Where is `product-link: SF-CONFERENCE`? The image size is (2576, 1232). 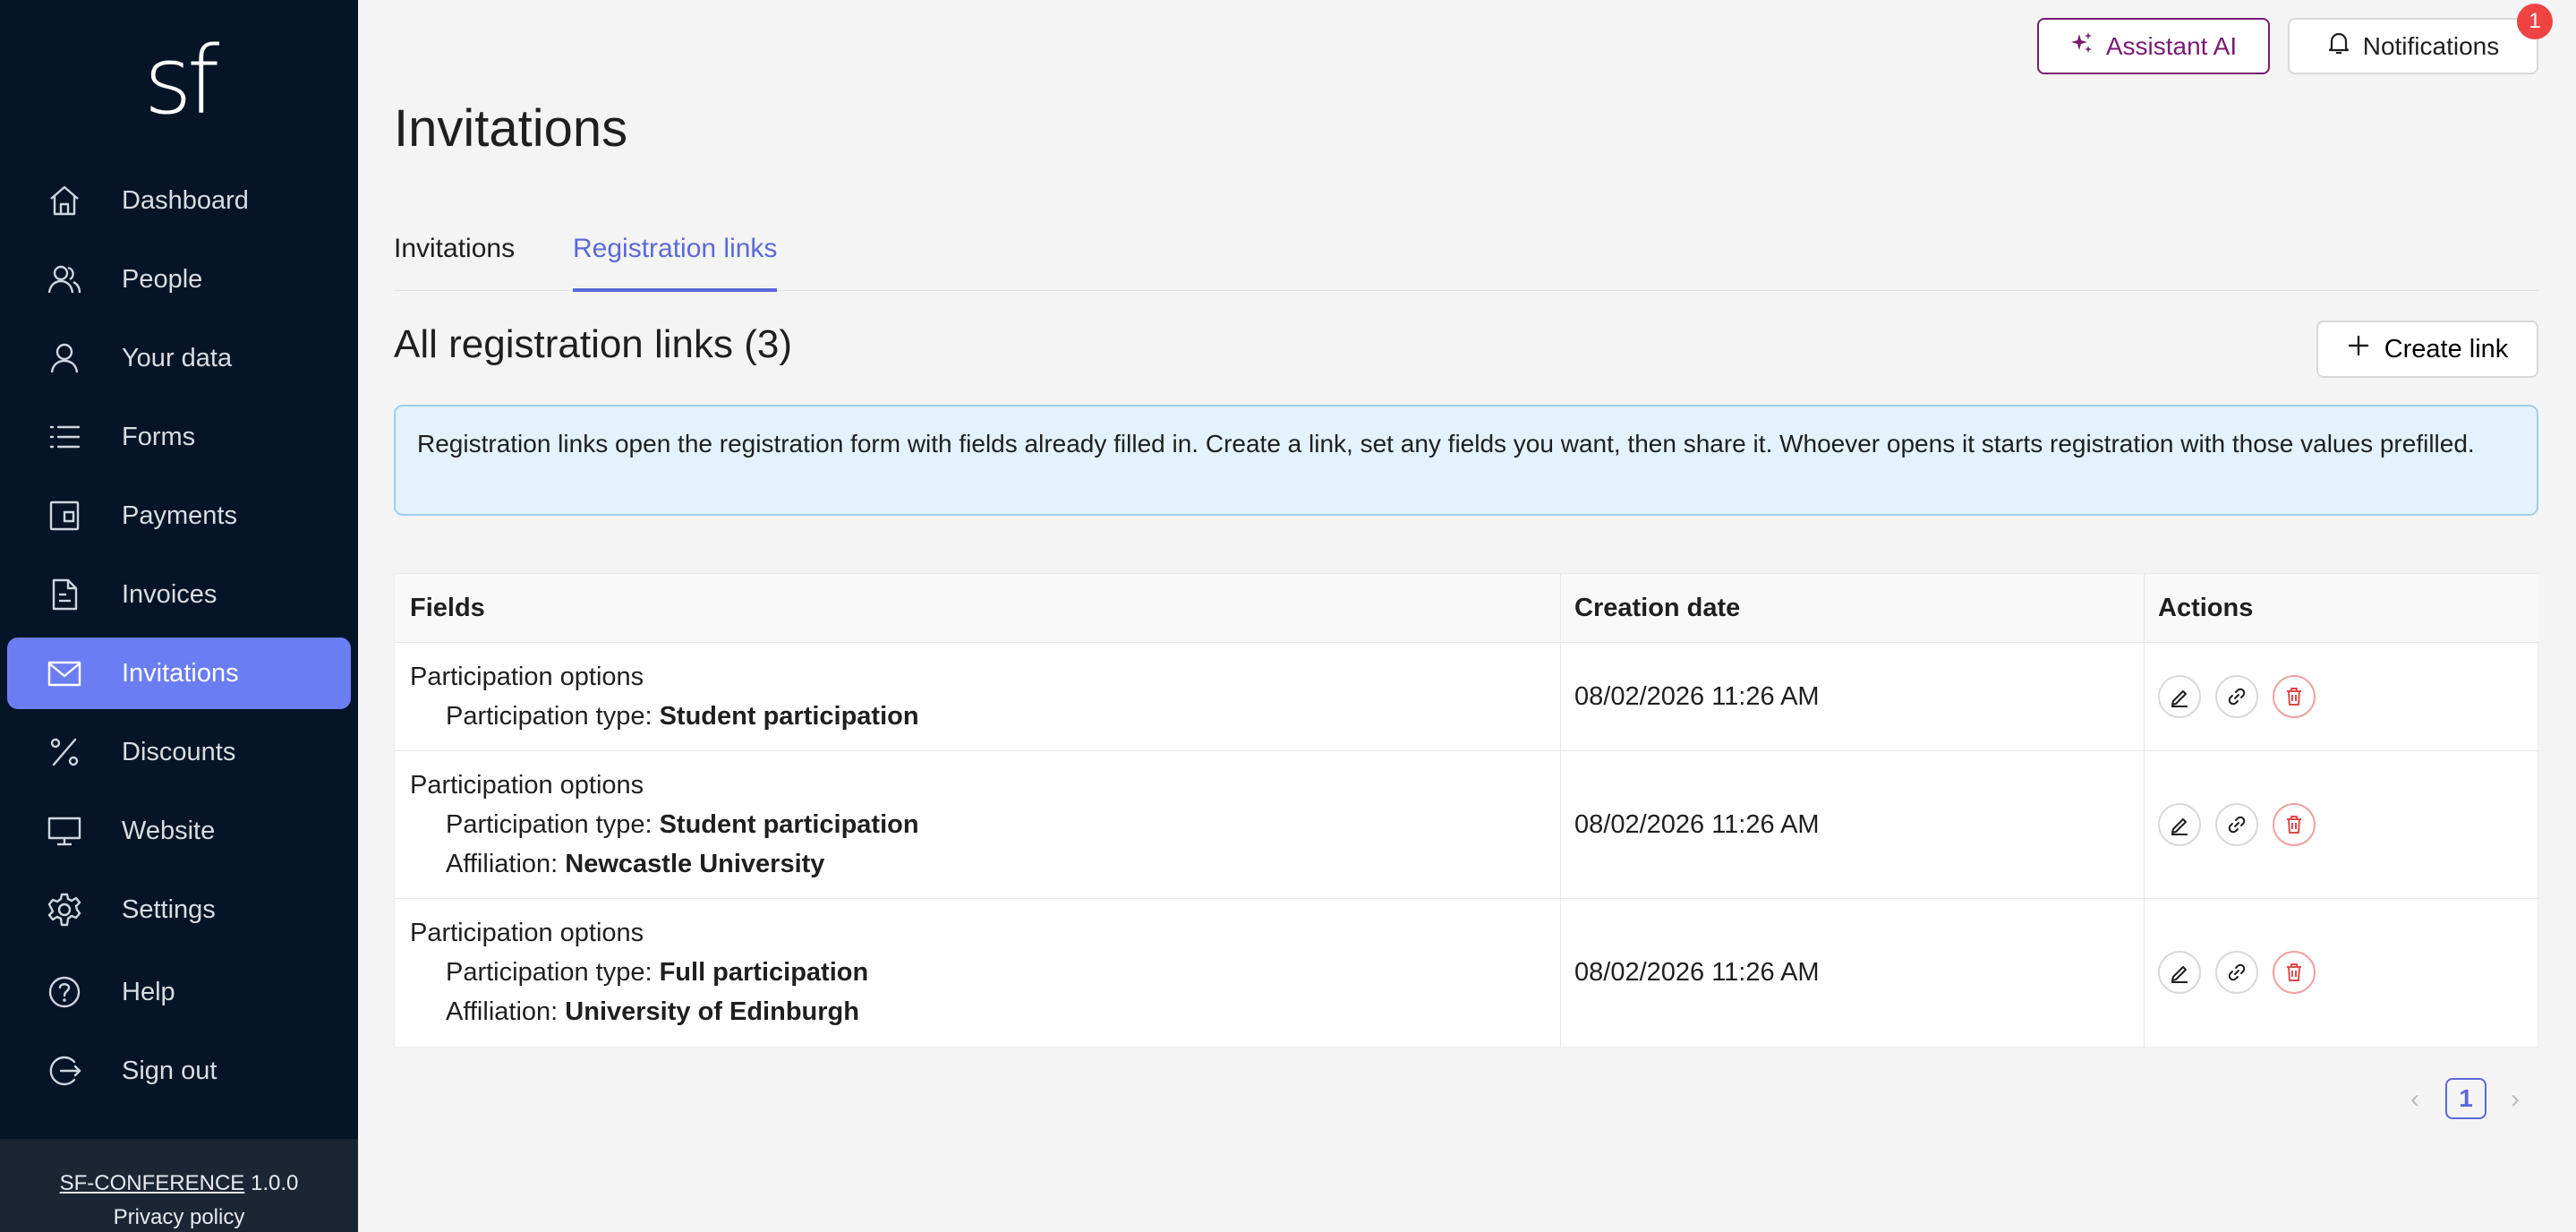
product-link: SF-CONFERENCE is located at coordinates (152, 1183).